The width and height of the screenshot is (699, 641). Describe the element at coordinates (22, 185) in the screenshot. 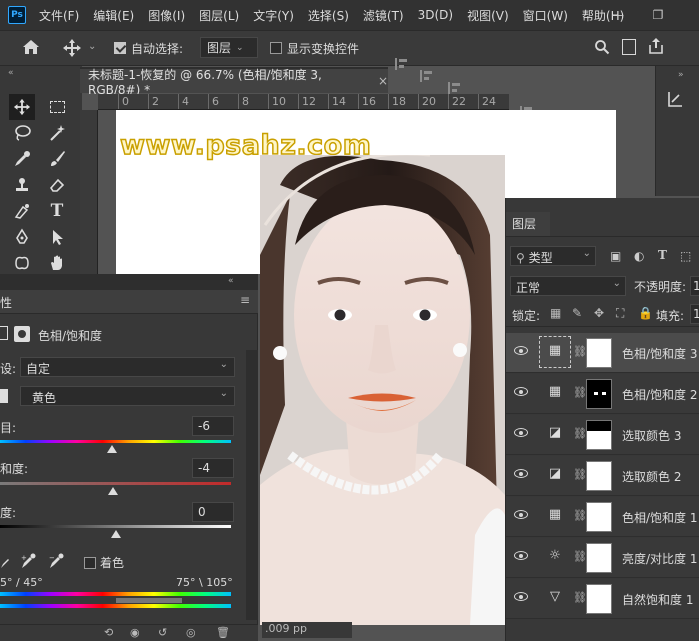

I see `stamp-tool-icon` at that location.